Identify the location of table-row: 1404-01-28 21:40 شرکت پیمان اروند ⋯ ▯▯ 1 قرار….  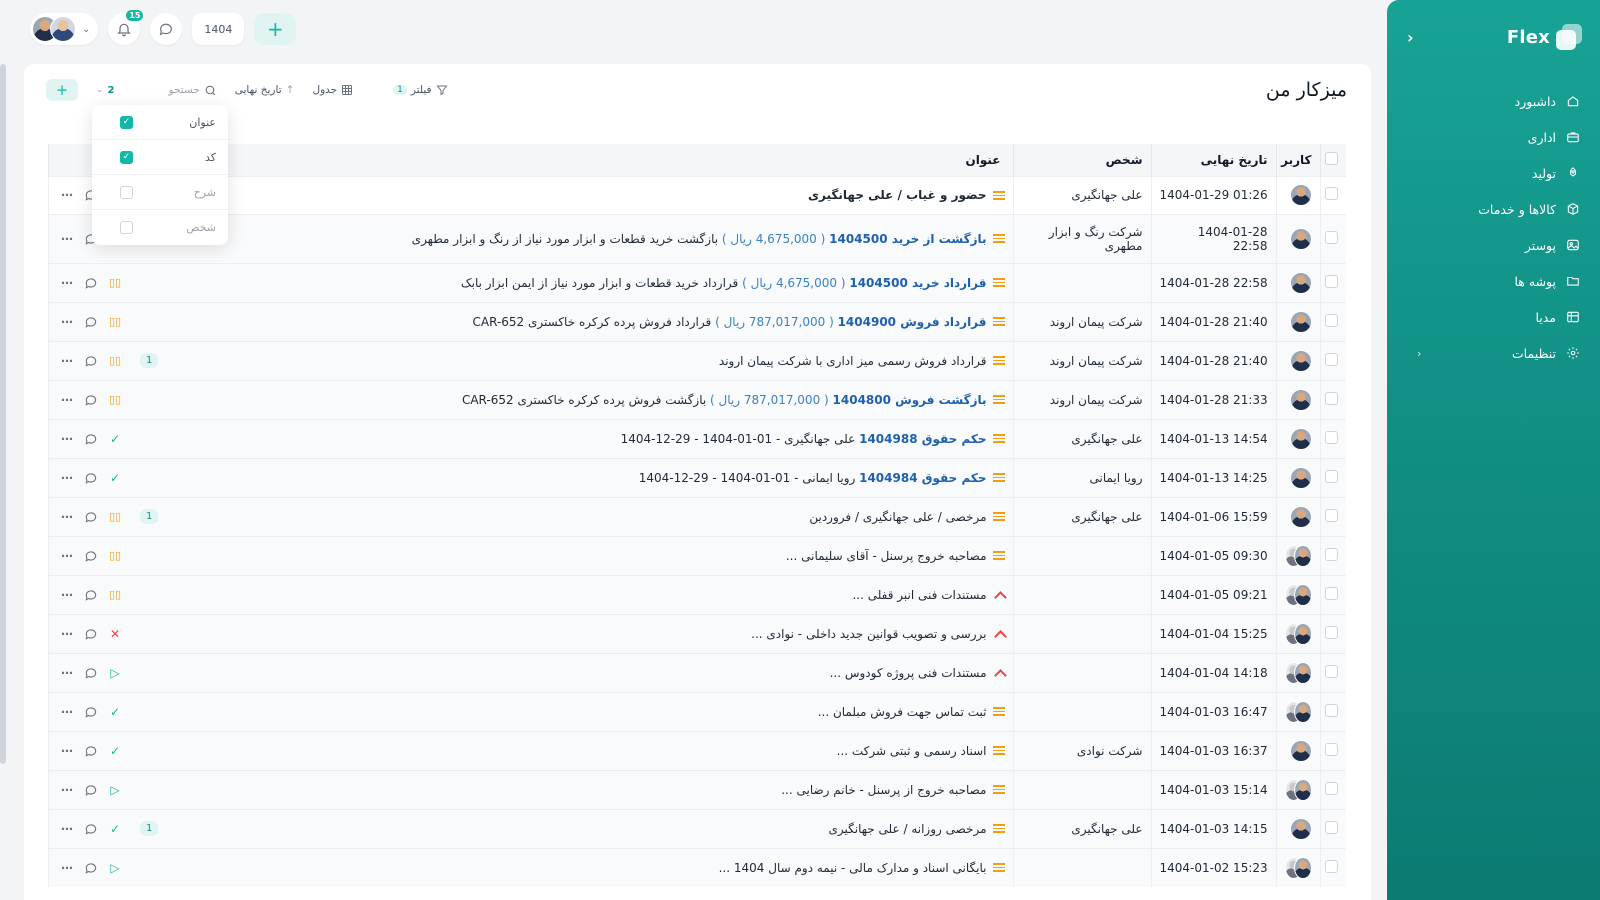
(697, 360).